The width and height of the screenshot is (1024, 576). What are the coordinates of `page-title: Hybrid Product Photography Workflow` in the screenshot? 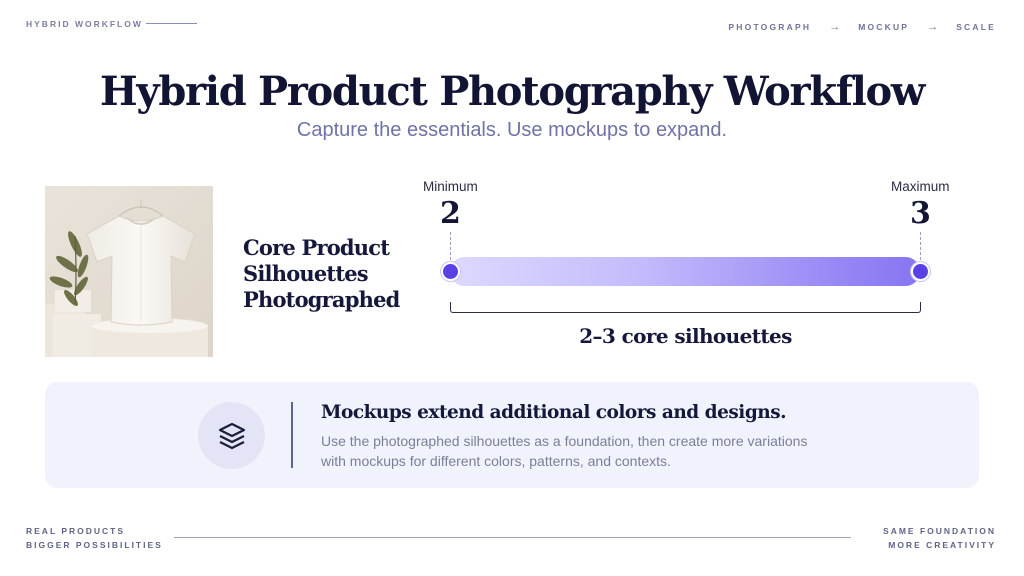 It's located at (512, 91).